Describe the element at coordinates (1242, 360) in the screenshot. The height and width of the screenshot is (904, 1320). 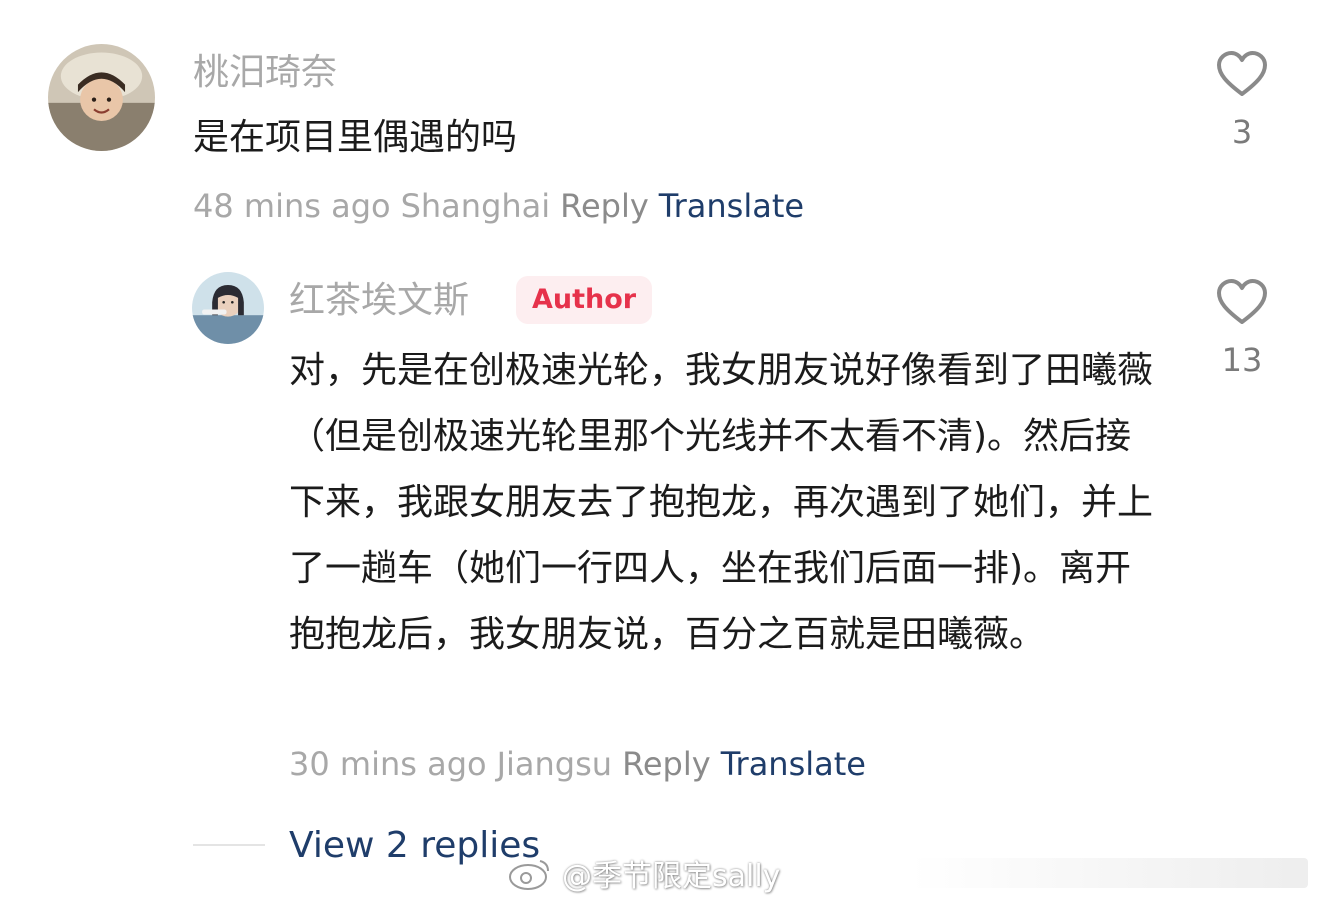
I see `like-count: 13` at that location.